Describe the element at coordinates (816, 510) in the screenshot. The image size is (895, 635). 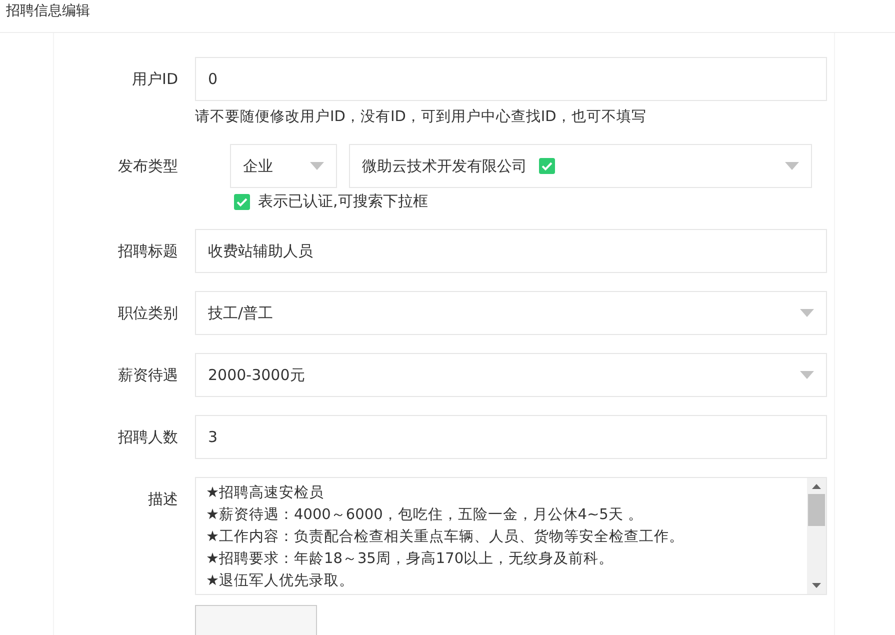
I see `scrollbar-thumb` at that location.